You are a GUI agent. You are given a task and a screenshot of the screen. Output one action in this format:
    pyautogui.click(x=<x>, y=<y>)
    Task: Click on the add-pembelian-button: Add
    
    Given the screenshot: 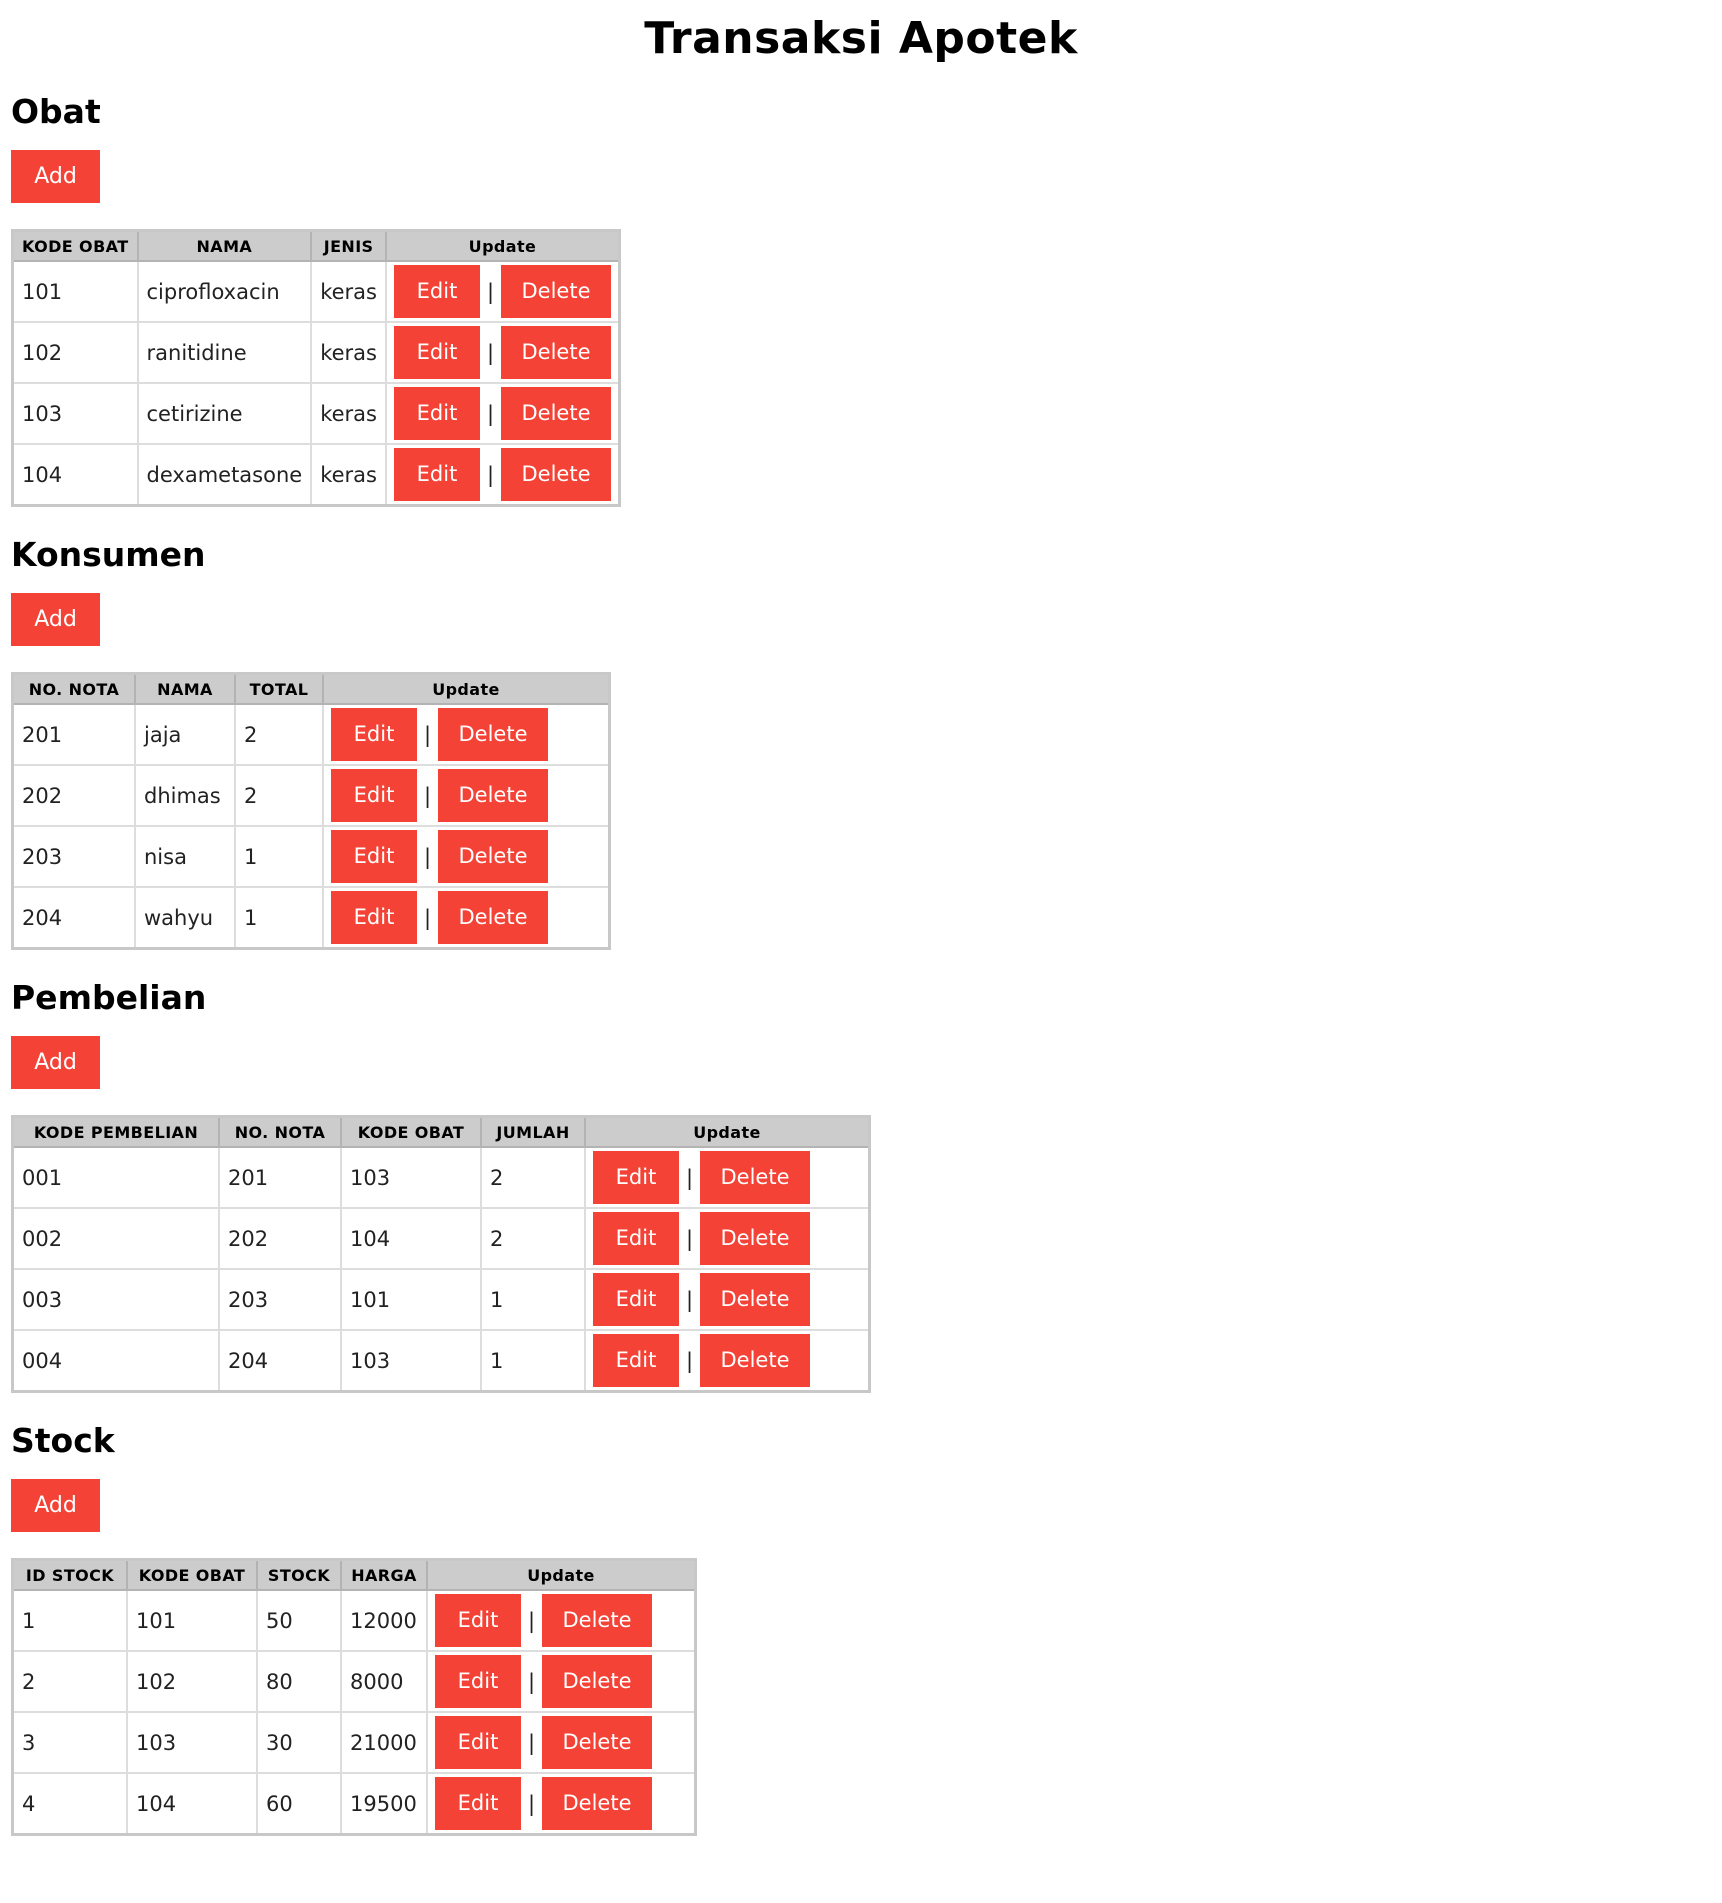 What is the action you would take?
    pyautogui.click(x=55, y=1062)
    